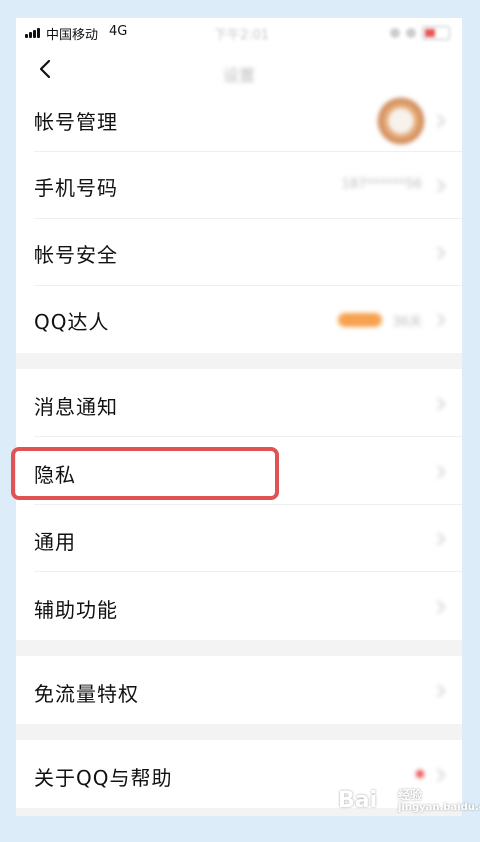 This screenshot has width=480, height=842. I want to click on qq-expert-value: 36天, so click(407, 322).